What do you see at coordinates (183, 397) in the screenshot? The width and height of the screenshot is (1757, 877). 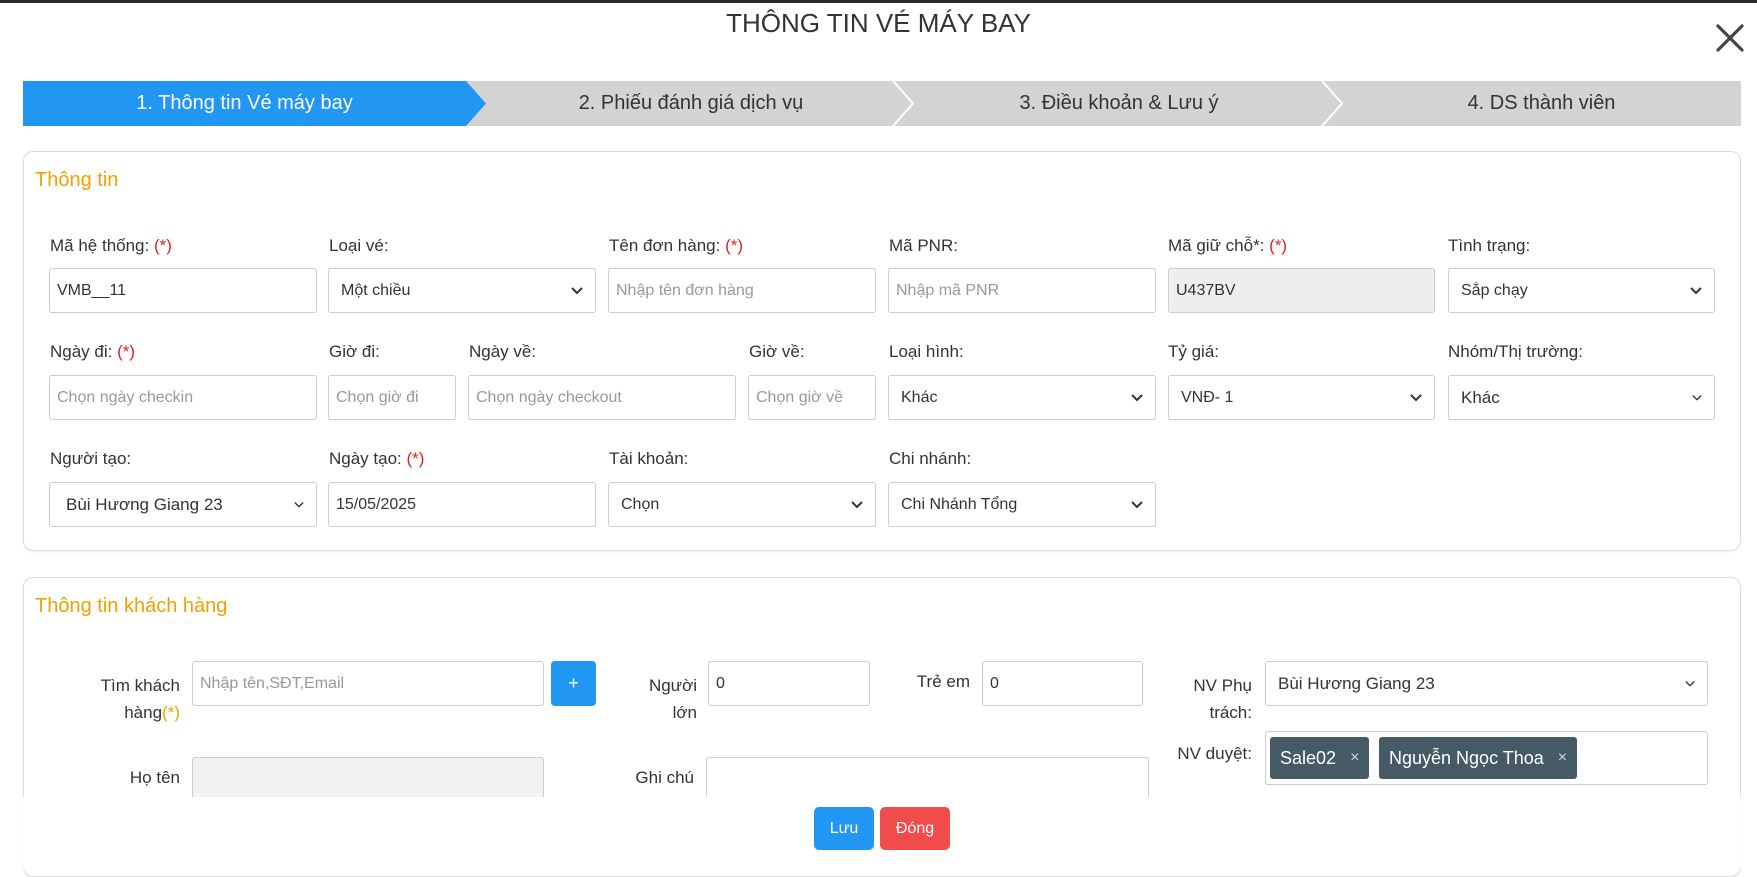 I see `ngay-di-input: Chọn ngày checkin` at bounding box center [183, 397].